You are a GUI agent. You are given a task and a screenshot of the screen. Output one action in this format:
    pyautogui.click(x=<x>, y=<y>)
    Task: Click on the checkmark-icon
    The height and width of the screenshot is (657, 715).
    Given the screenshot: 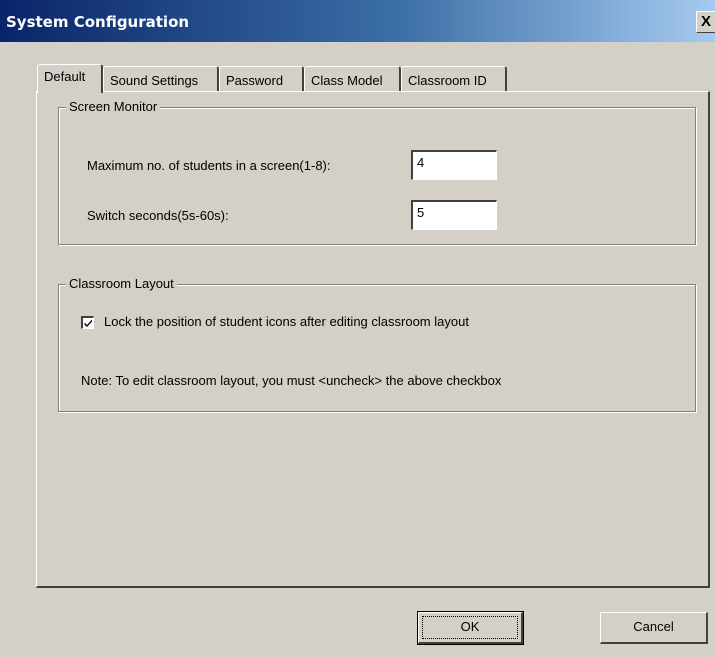 What is the action you would take?
    pyautogui.click(x=88, y=323)
    